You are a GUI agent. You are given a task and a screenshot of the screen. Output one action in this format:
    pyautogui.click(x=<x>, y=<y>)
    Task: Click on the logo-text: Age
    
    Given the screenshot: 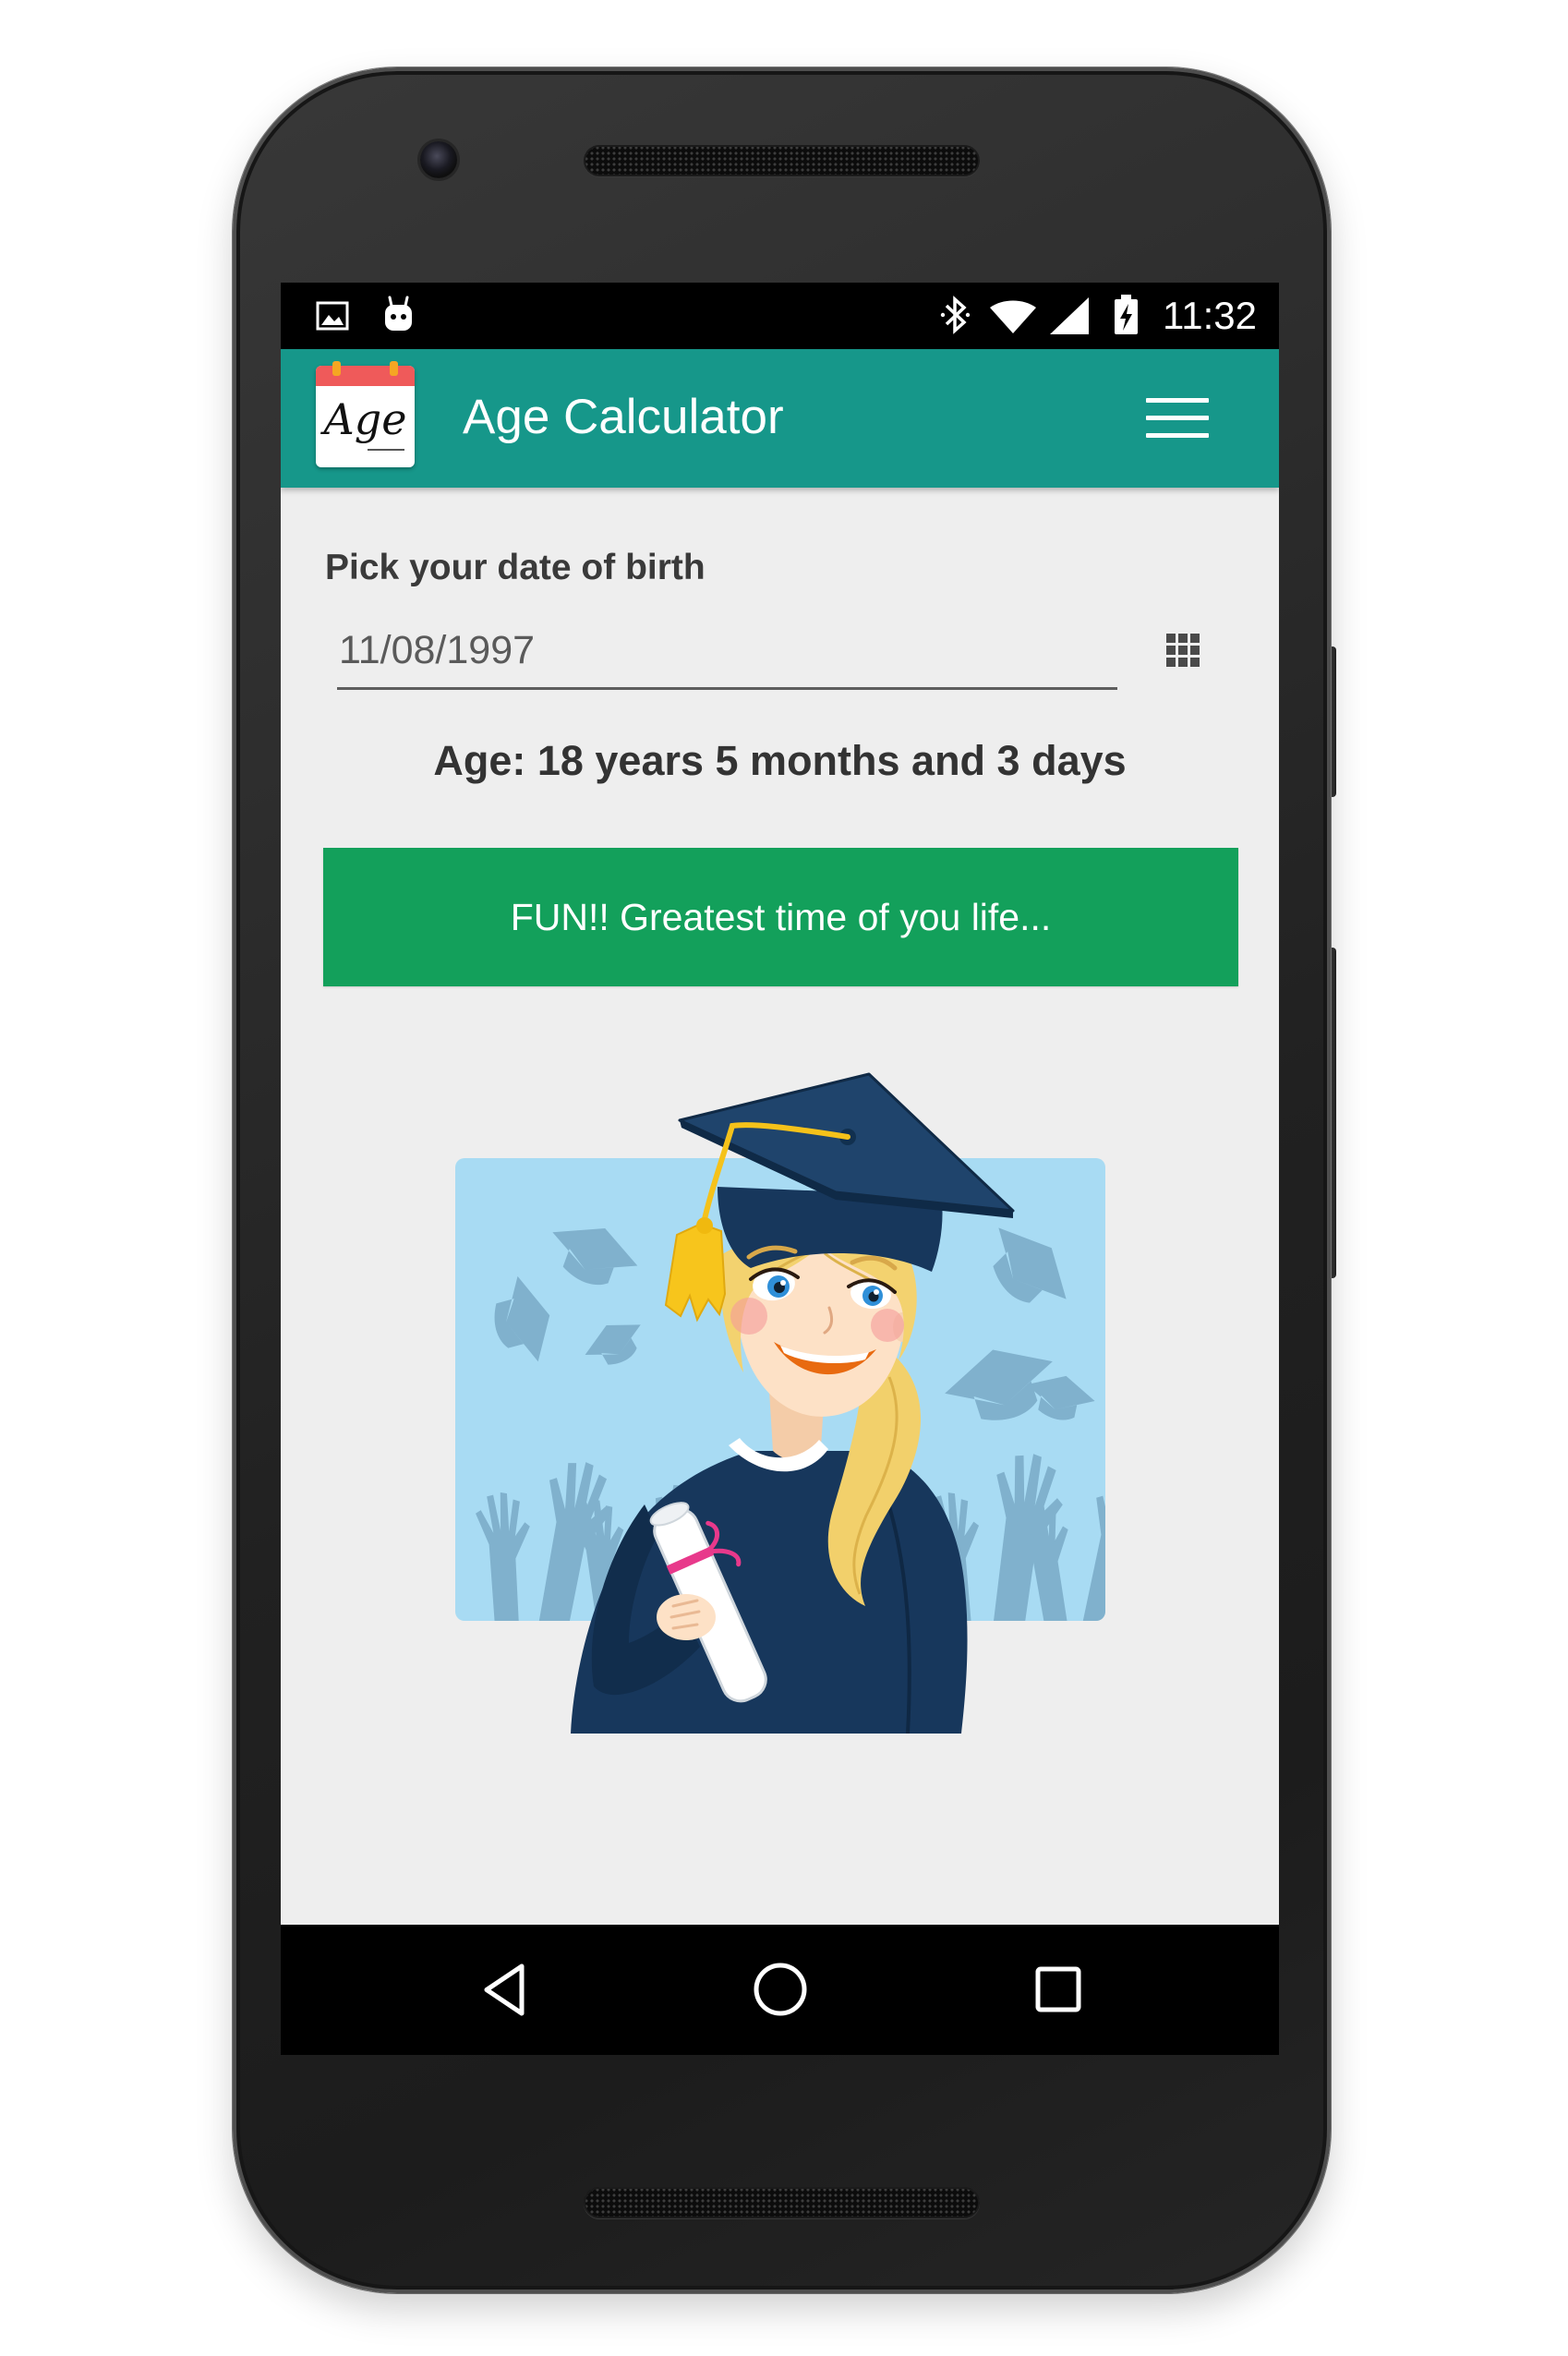 What is the action you would take?
    pyautogui.click(x=365, y=419)
    